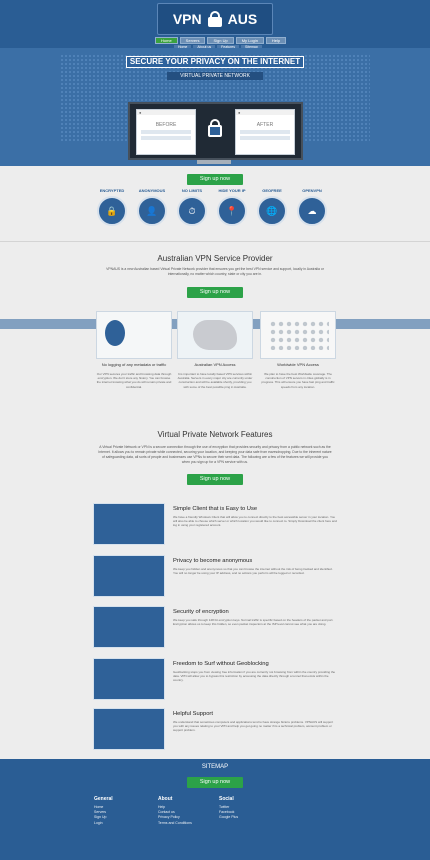 The height and width of the screenshot is (860, 430). I want to click on feature-geofree: GEOFREE 🌐, so click(272, 207).